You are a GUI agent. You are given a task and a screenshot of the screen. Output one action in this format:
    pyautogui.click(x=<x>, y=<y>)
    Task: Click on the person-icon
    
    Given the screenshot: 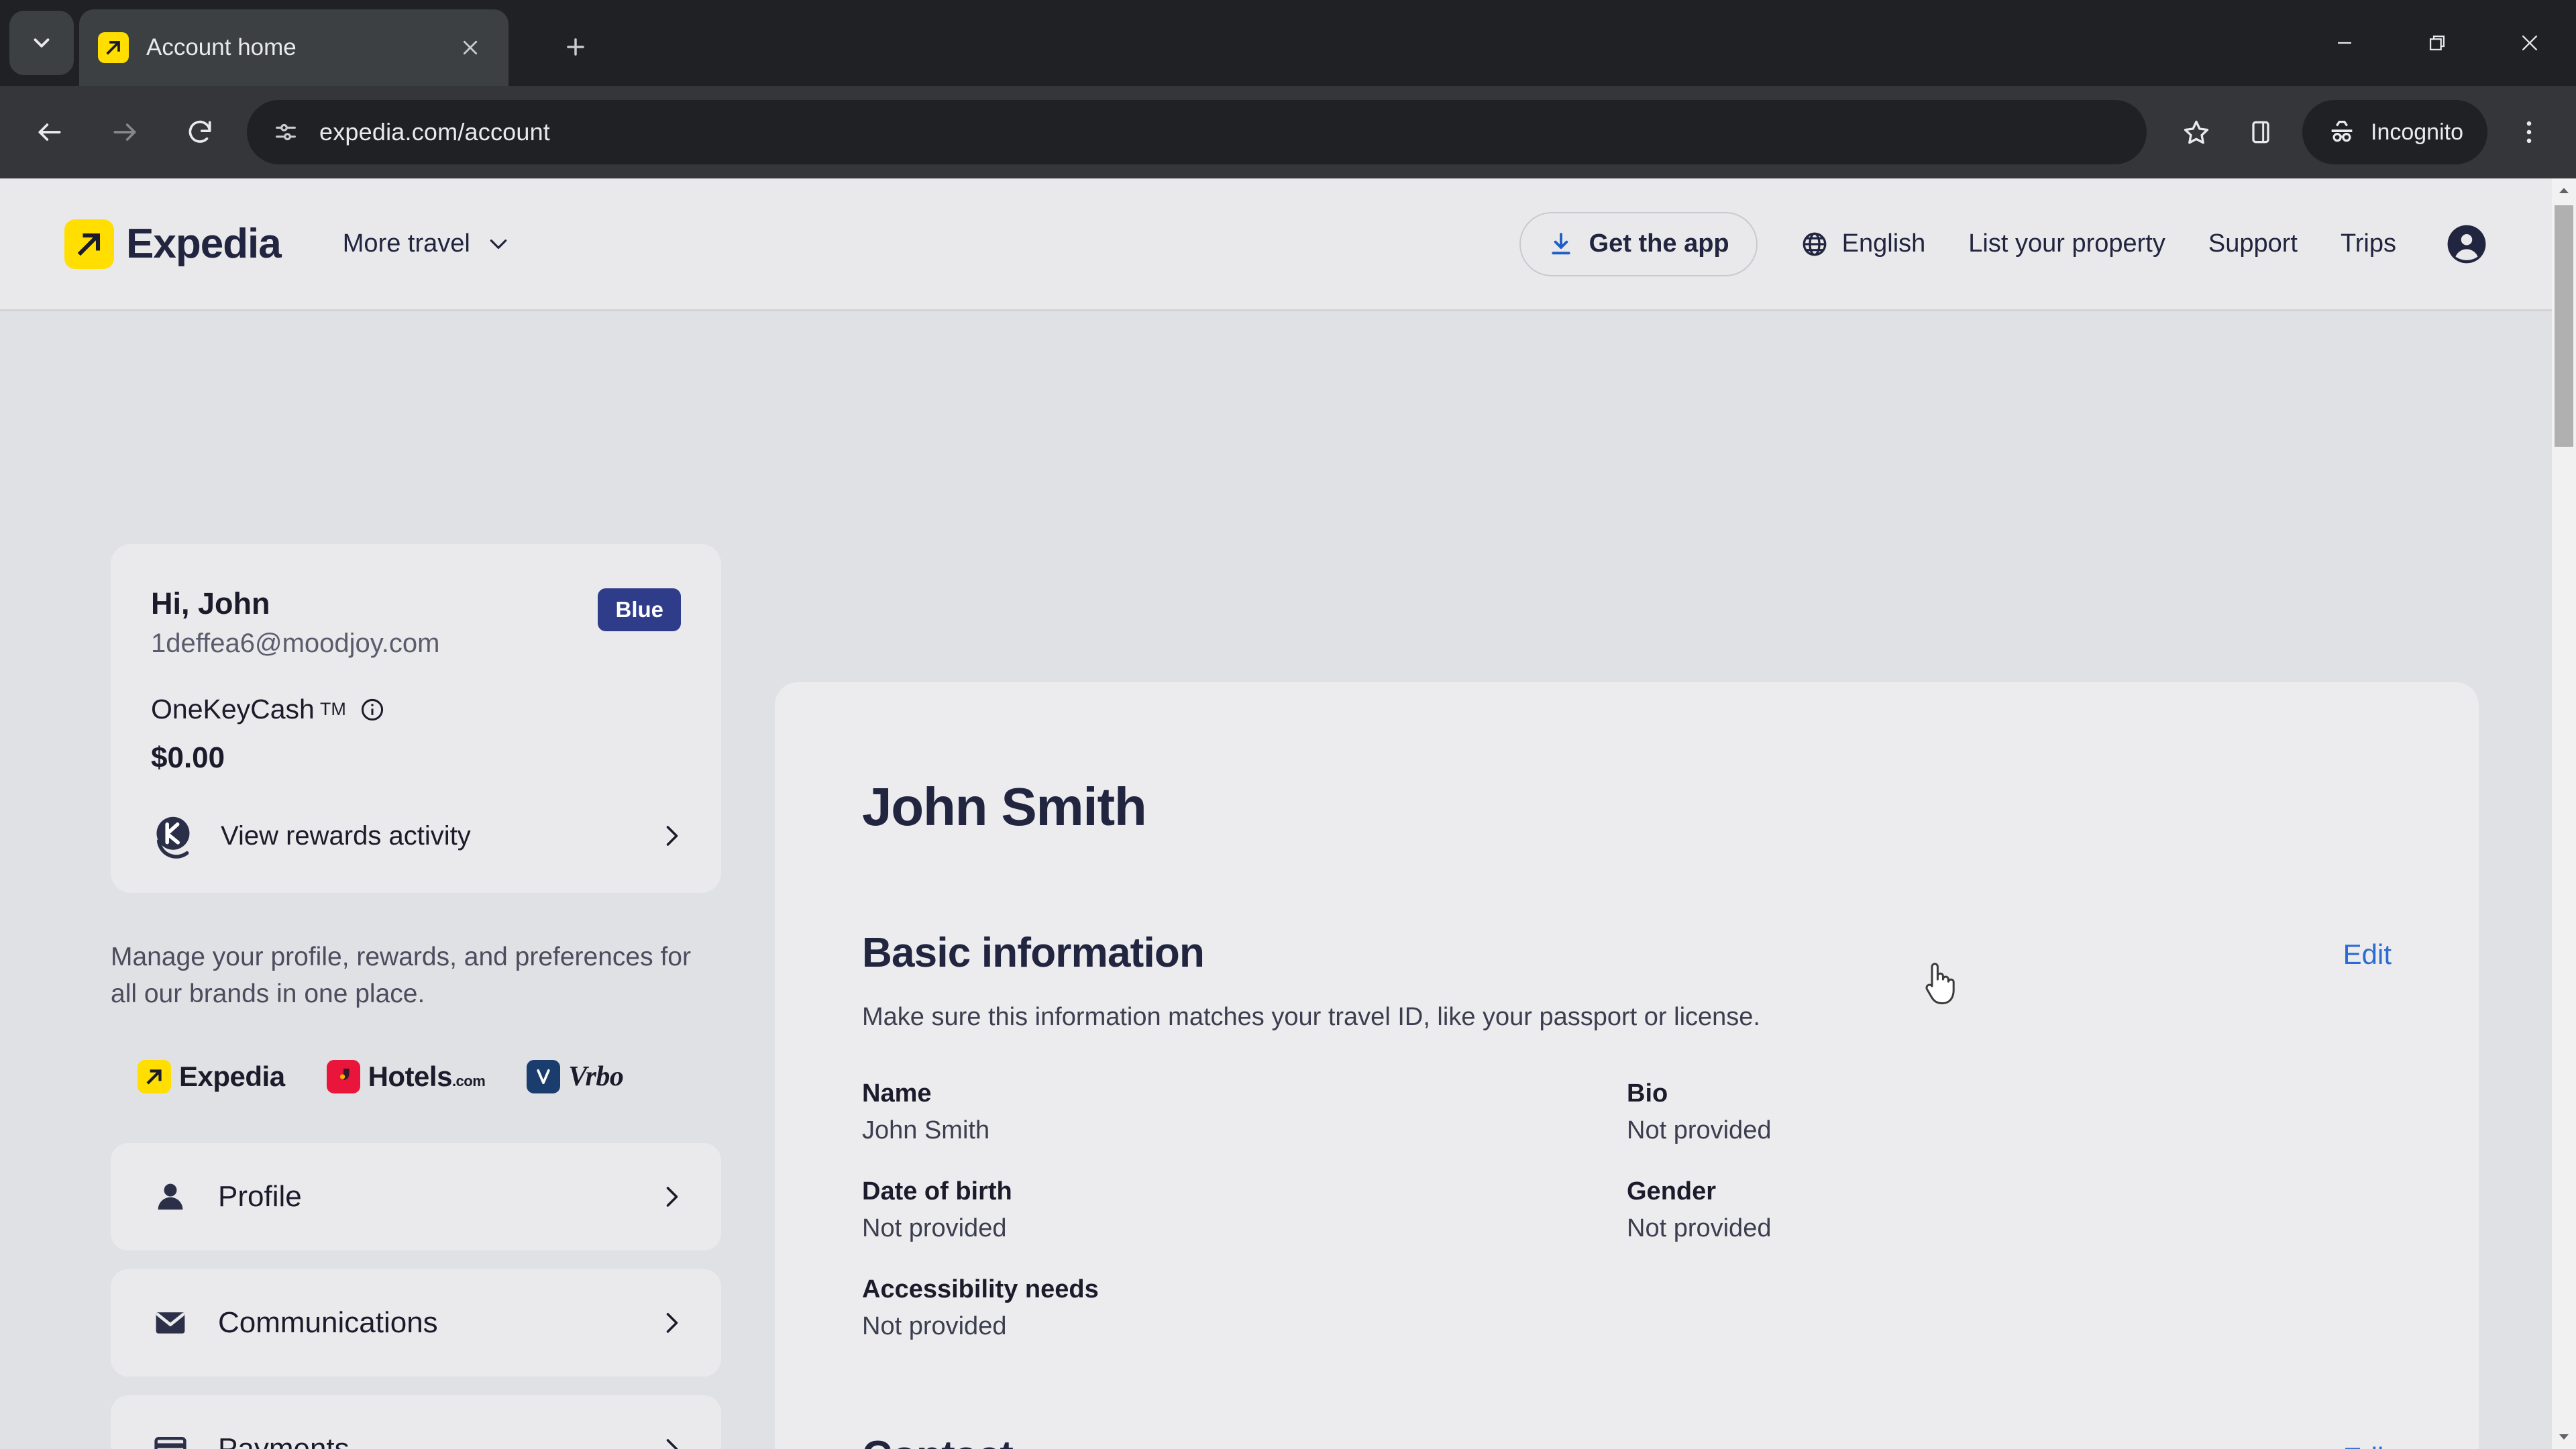 What is the action you would take?
    pyautogui.click(x=170, y=1196)
    